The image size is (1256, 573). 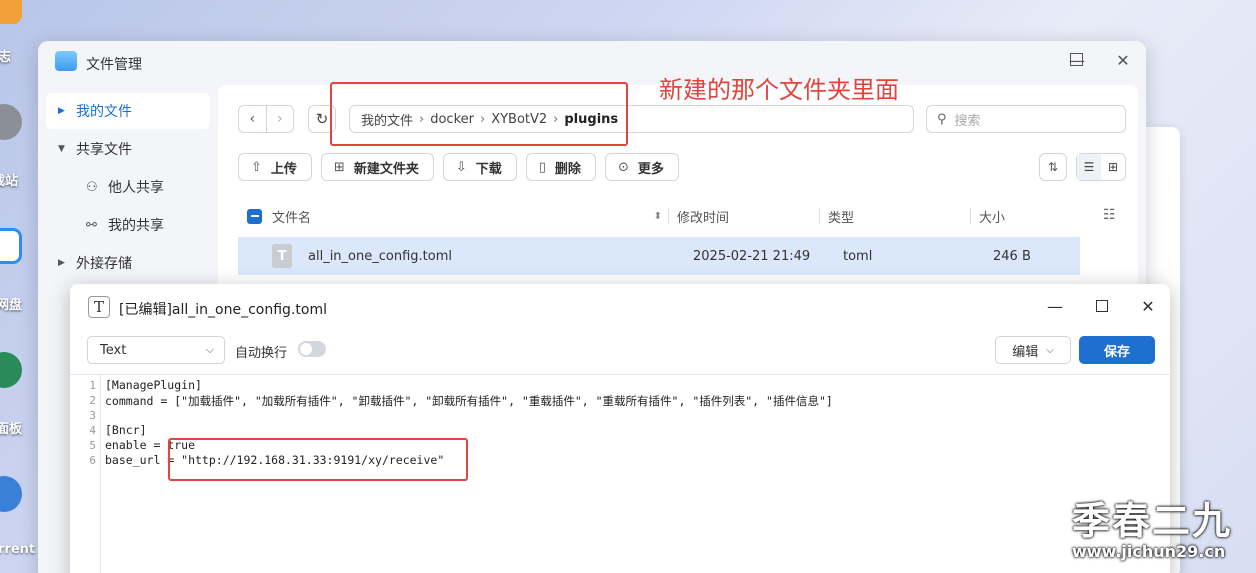 What do you see at coordinates (312, 349) in the screenshot?
I see `word-wrap-toggle` at bounding box center [312, 349].